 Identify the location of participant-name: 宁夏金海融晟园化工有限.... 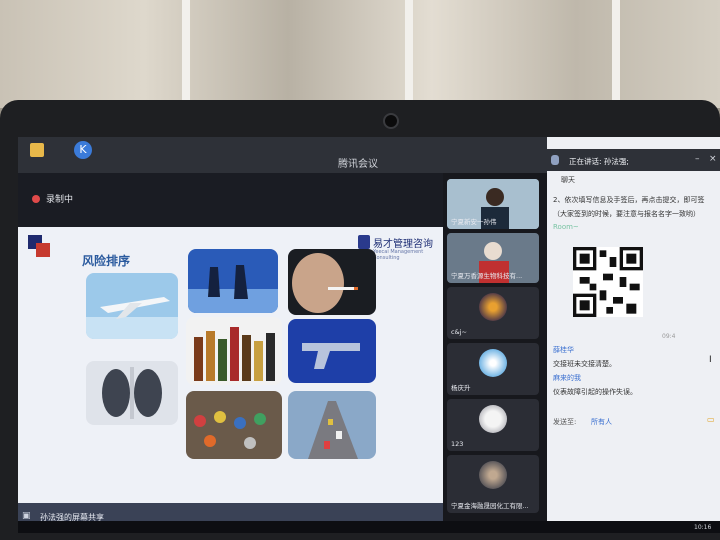
(490, 506).